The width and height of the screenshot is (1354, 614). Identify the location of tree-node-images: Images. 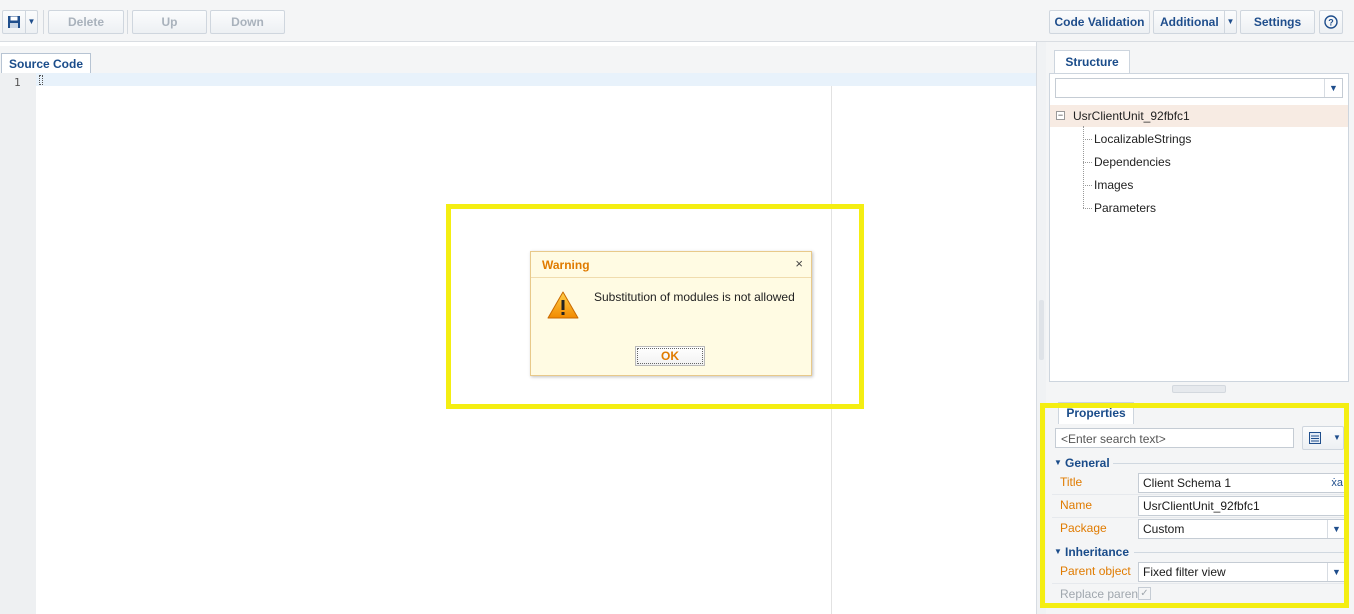
(1113, 185).